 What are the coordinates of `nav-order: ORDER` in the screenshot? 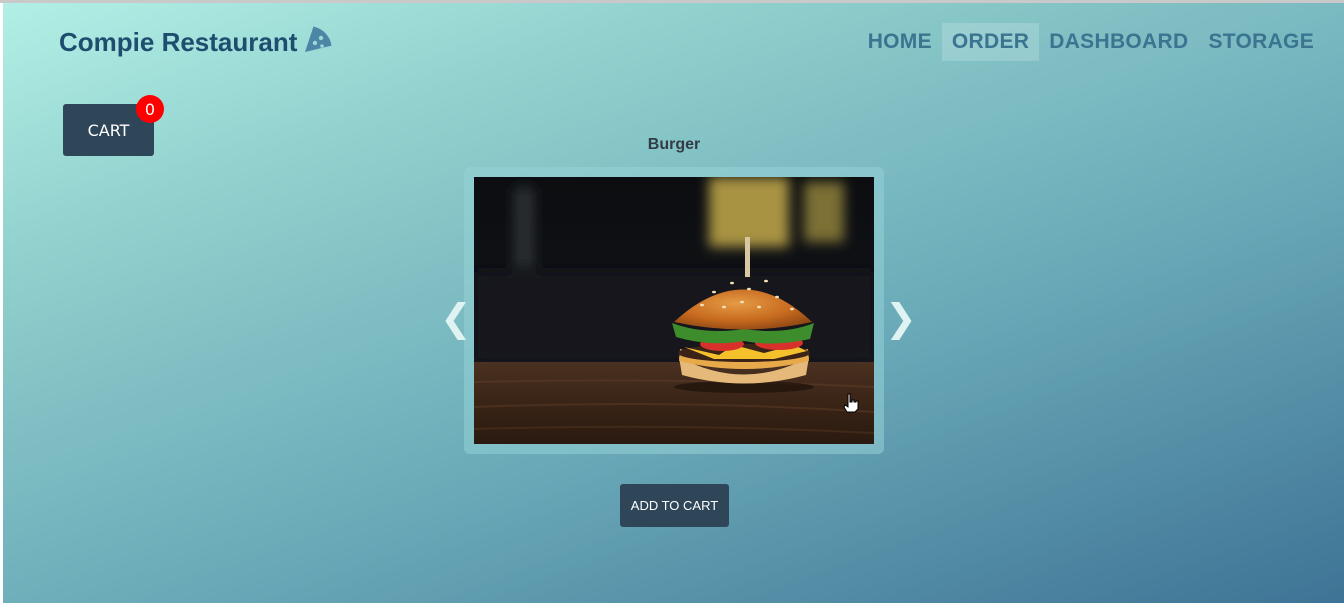 It's located at (990, 42).